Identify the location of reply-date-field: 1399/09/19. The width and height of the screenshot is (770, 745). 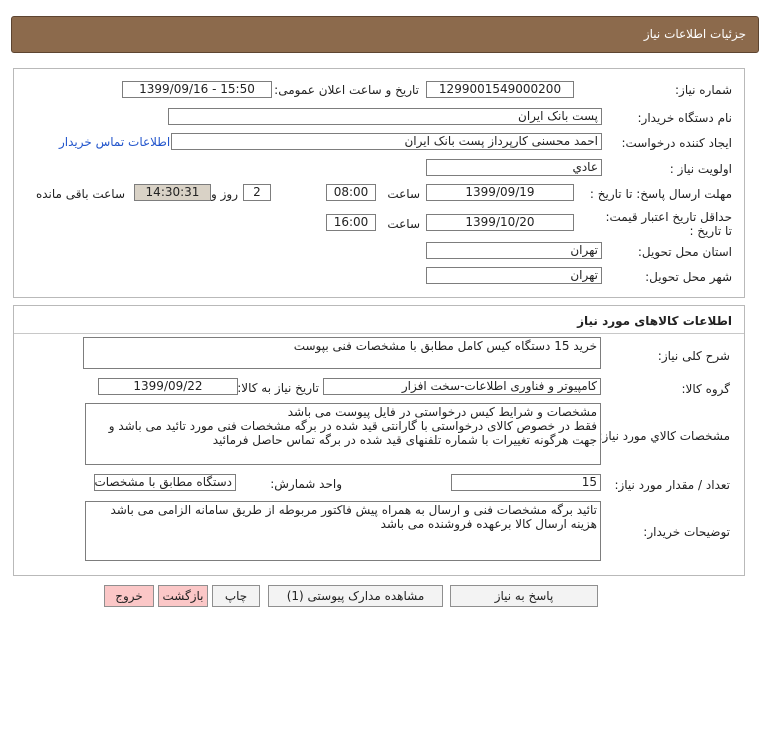
(500, 192).